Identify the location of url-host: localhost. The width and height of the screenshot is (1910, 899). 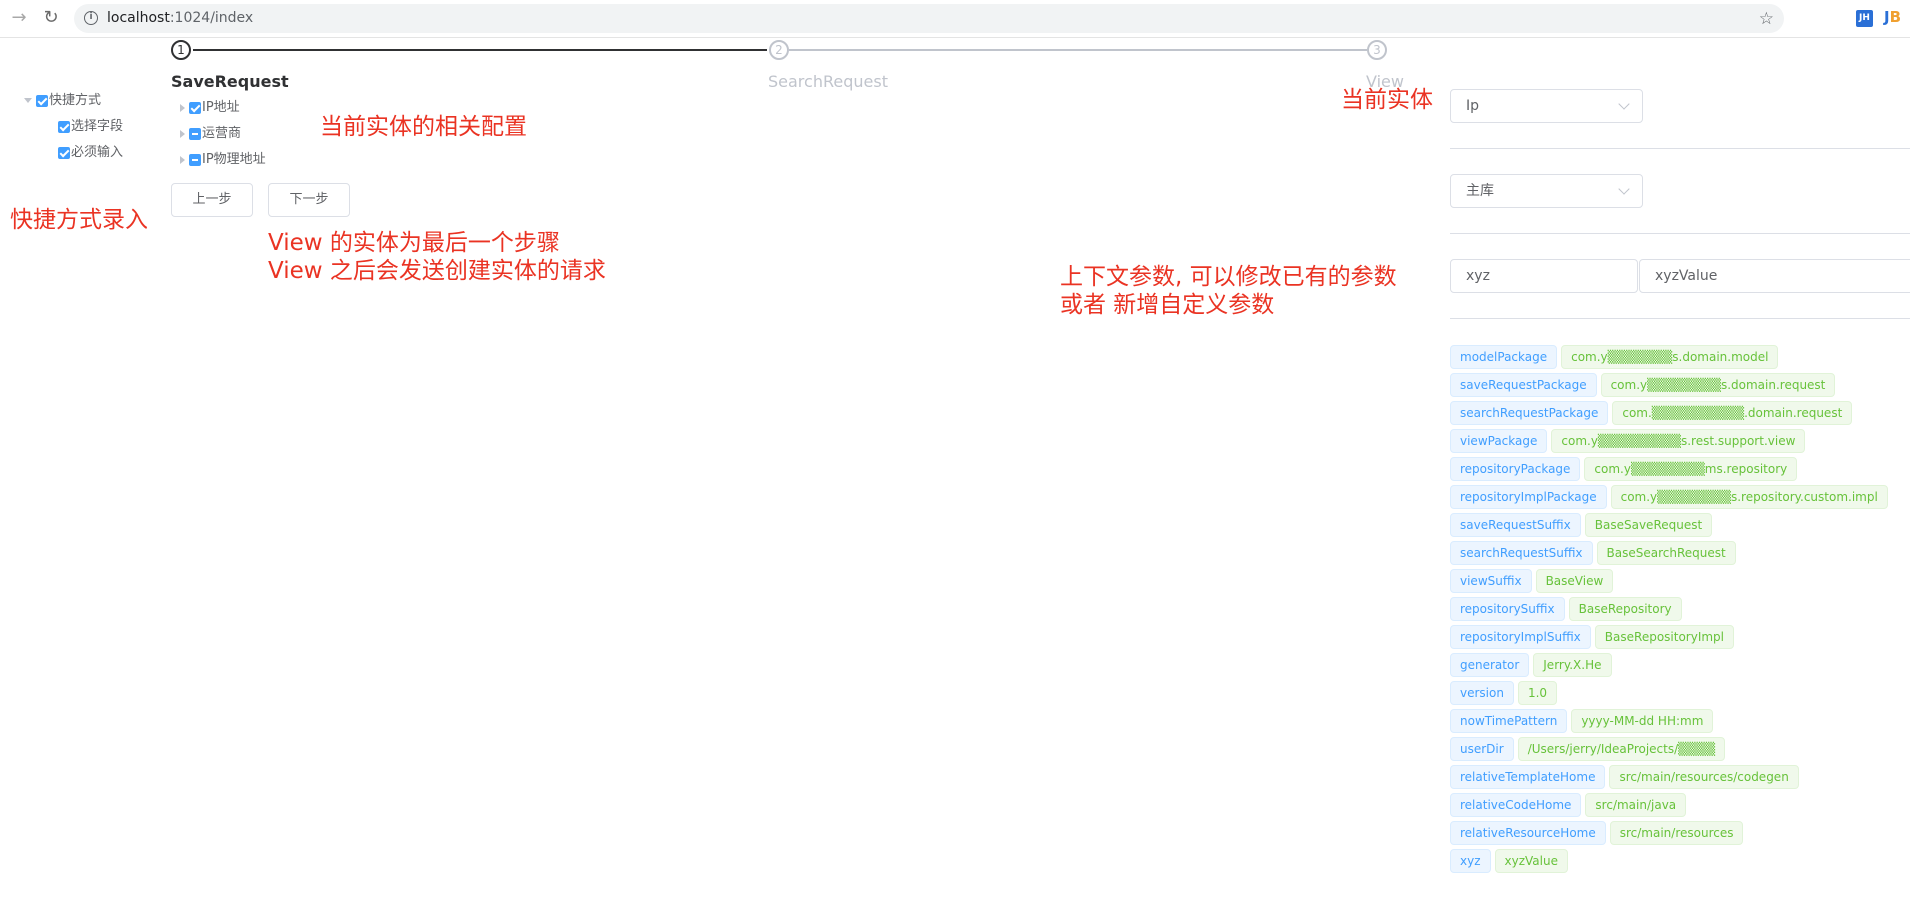
(138, 18).